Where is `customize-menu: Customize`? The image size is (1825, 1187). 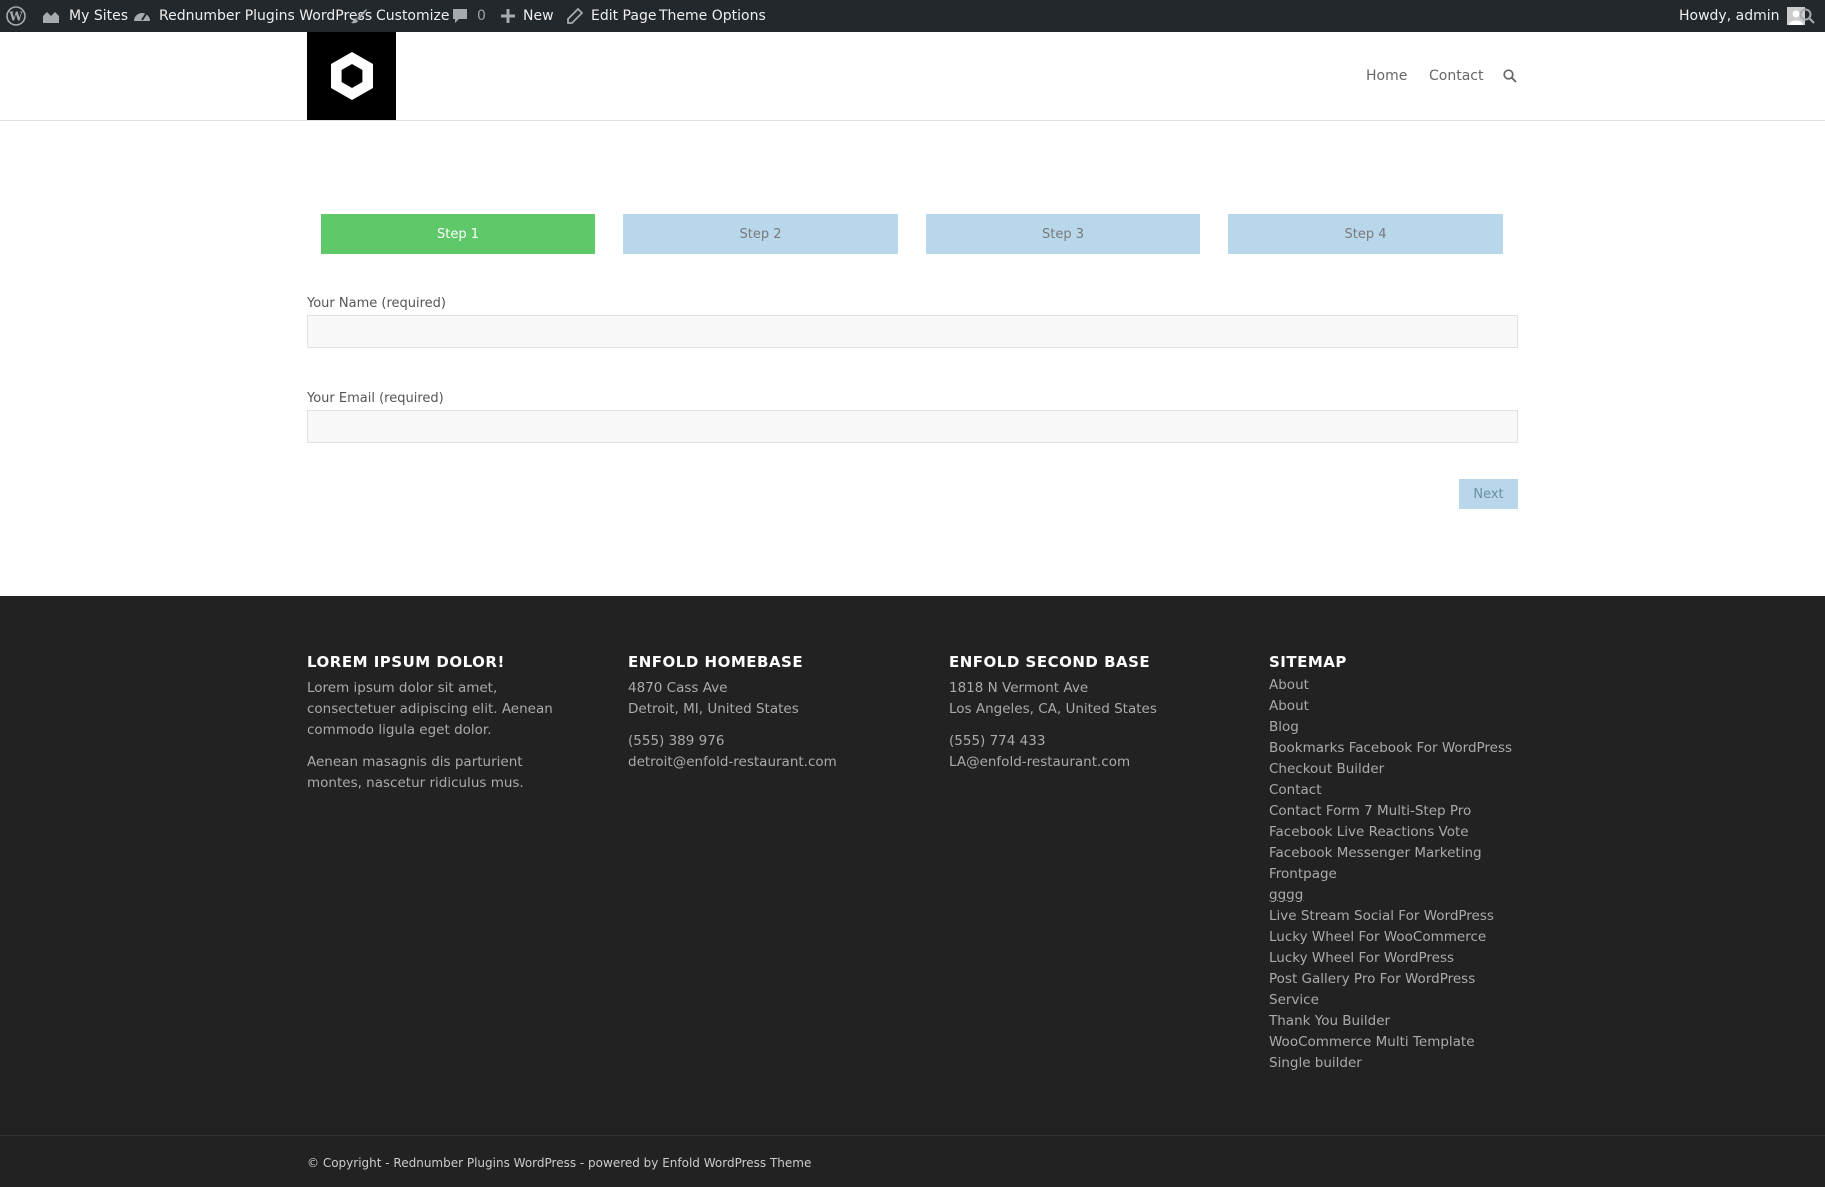 customize-menu: Customize is located at coordinates (400, 16).